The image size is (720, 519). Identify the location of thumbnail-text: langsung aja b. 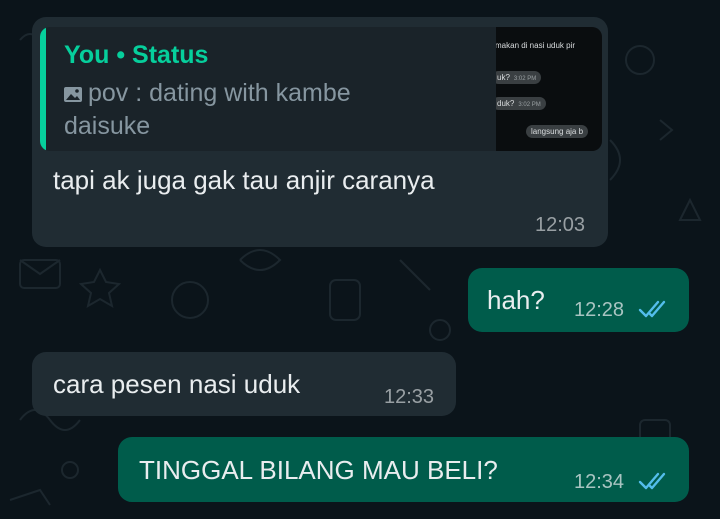
(557, 131).